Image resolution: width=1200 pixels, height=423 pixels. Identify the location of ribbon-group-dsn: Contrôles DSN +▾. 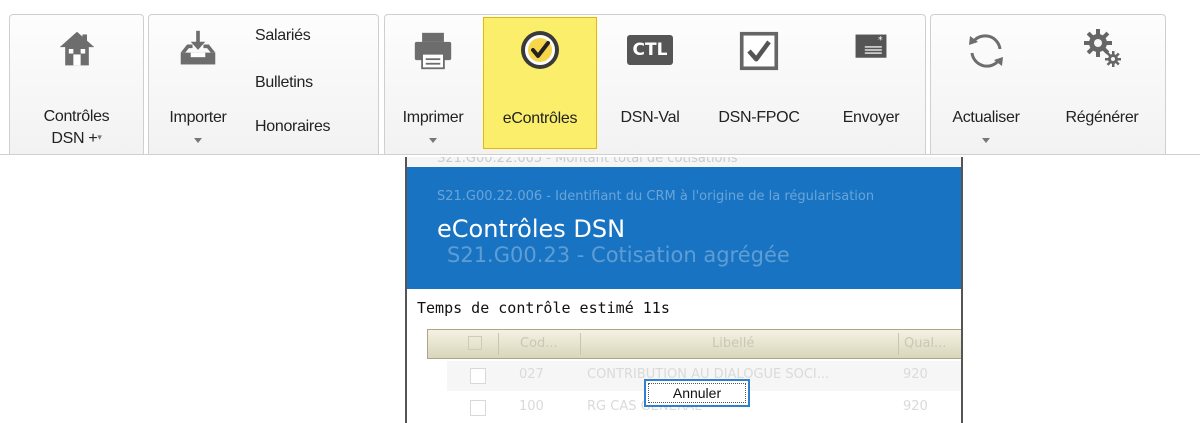
(76, 84).